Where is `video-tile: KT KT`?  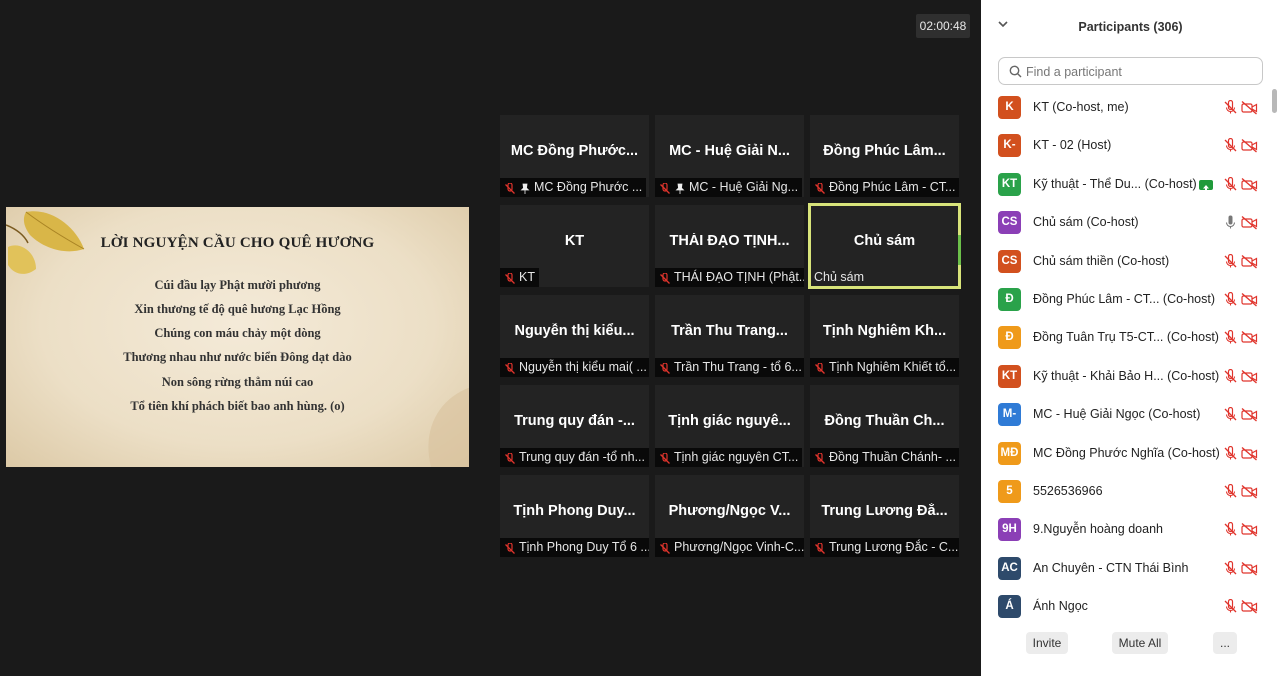 video-tile: KT KT is located at coordinates (574, 246).